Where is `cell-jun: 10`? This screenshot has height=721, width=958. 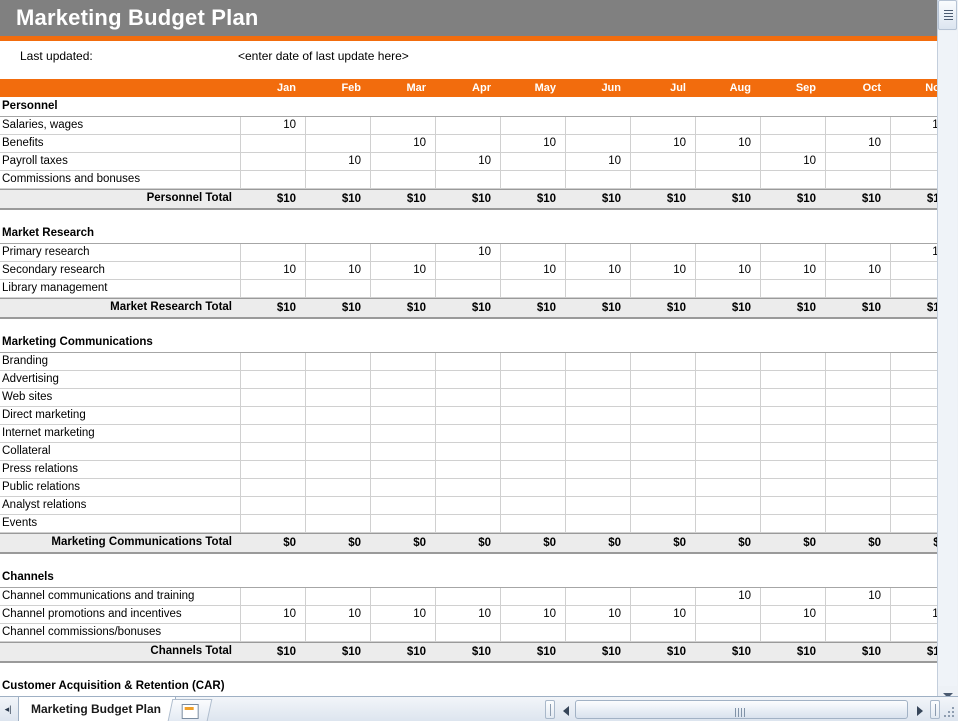
cell-jun: 10 is located at coordinates (597, 161).